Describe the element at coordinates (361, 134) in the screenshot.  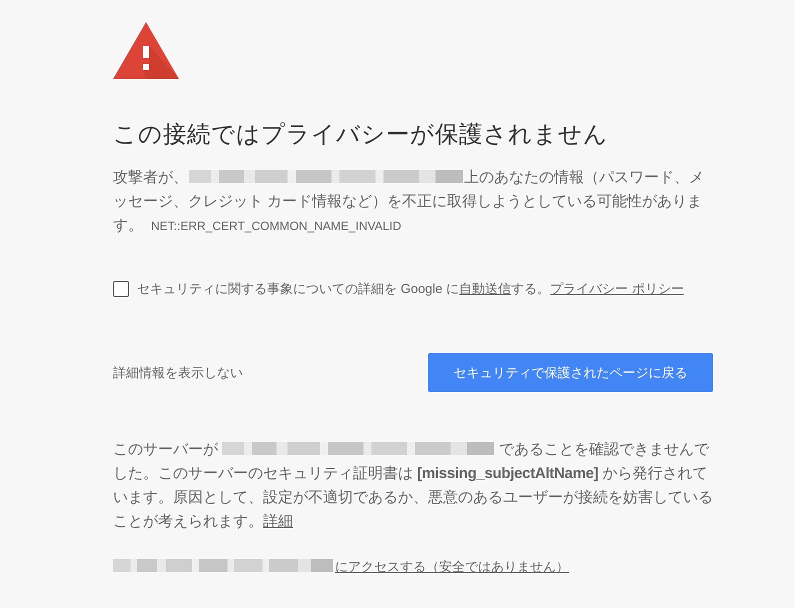
I see `page-title: この接続ではプライバシーが保護されません` at that location.